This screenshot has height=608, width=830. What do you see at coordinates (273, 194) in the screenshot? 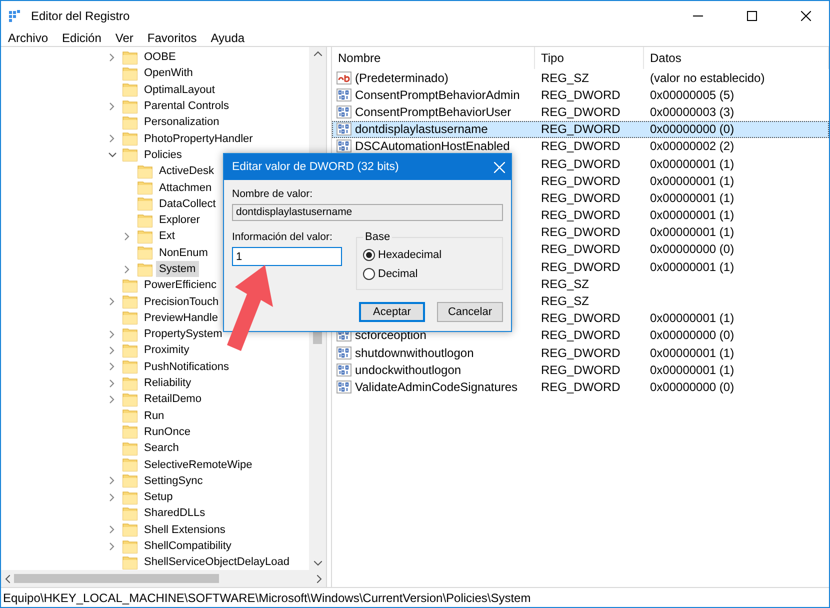
I see `field-label: Nombre de valor:` at bounding box center [273, 194].